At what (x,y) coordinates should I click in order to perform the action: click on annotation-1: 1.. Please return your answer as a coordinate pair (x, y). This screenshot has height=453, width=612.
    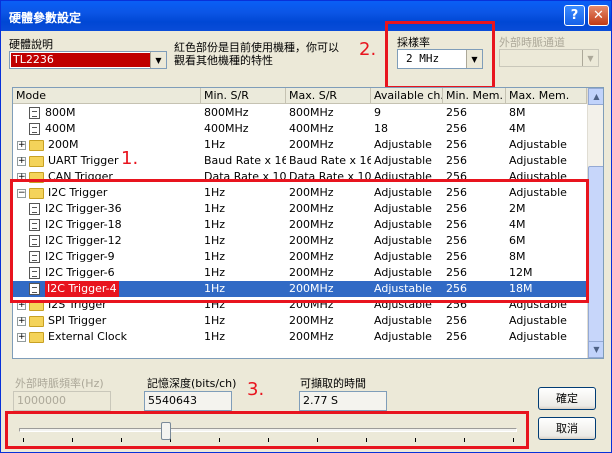
    Looking at the image, I should click on (130, 158).